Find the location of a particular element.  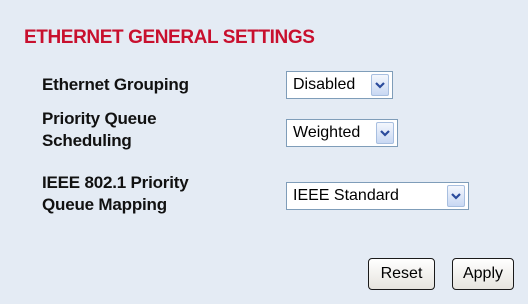

priority-queue-scheduling-select: Weighted is located at coordinates (342, 133).